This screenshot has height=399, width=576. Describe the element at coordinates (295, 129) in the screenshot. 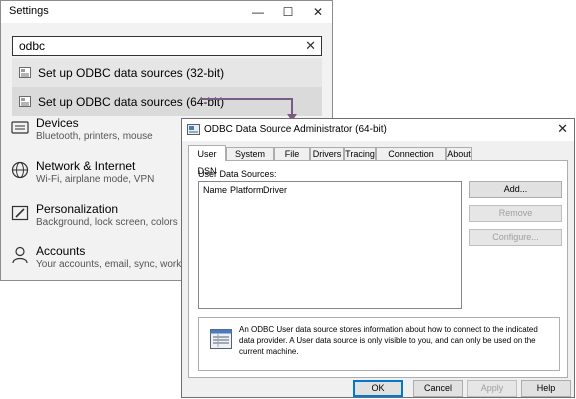

I see `odbc-title: ODBC Data Source Administrator (64-bit)` at that location.